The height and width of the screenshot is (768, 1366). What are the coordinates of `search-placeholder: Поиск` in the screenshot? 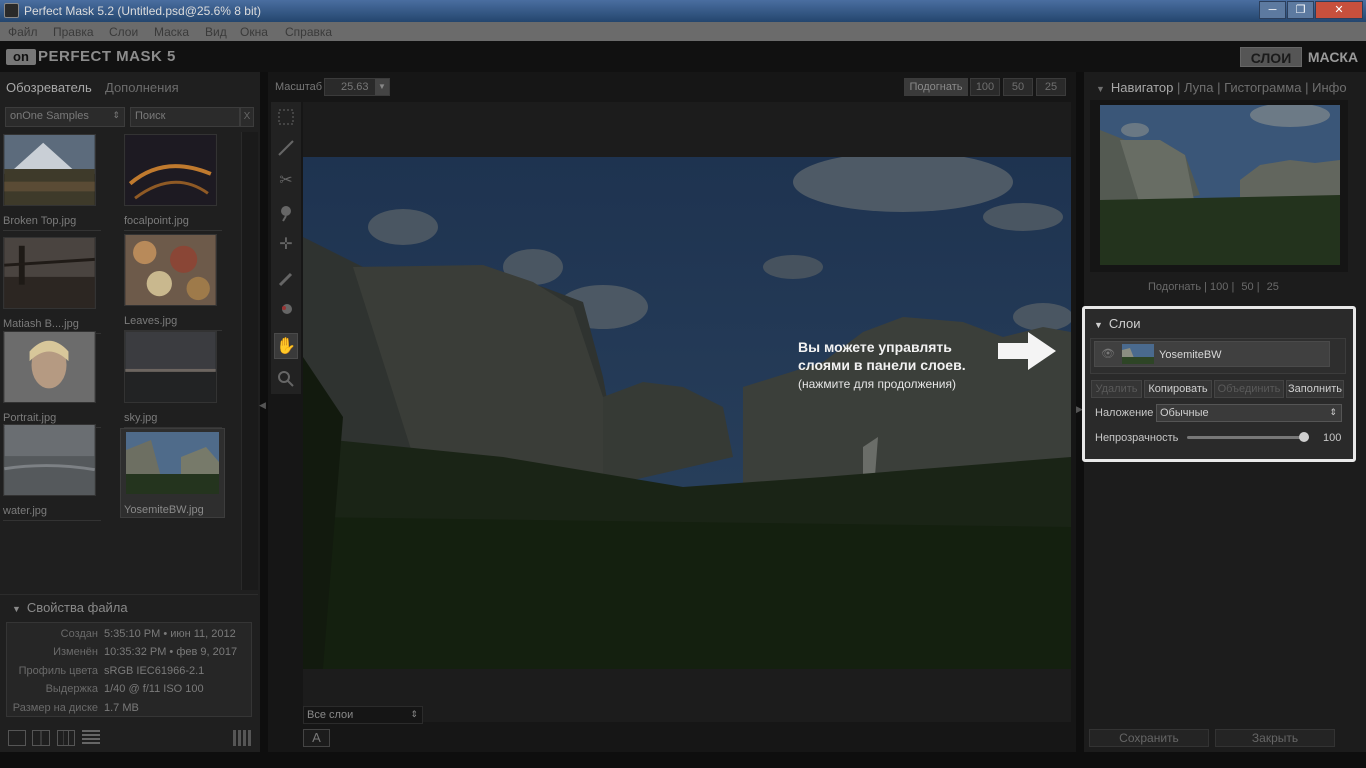 It's located at (150, 116).